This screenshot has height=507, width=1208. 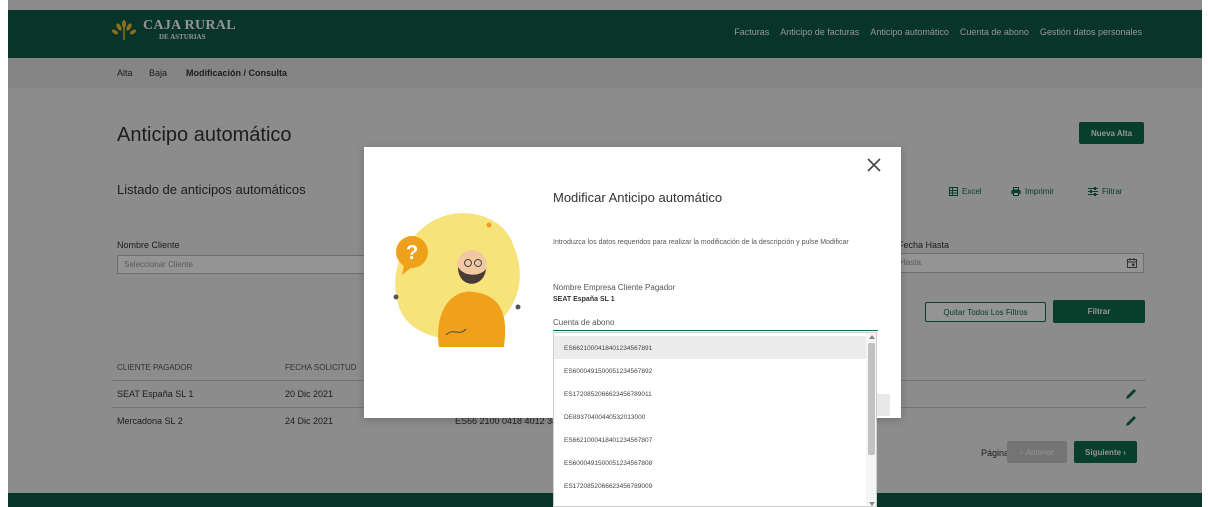 What do you see at coordinates (710, 347) in the screenshot?
I see `account-option: ES6621000418401234567891` at bounding box center [710, 347].